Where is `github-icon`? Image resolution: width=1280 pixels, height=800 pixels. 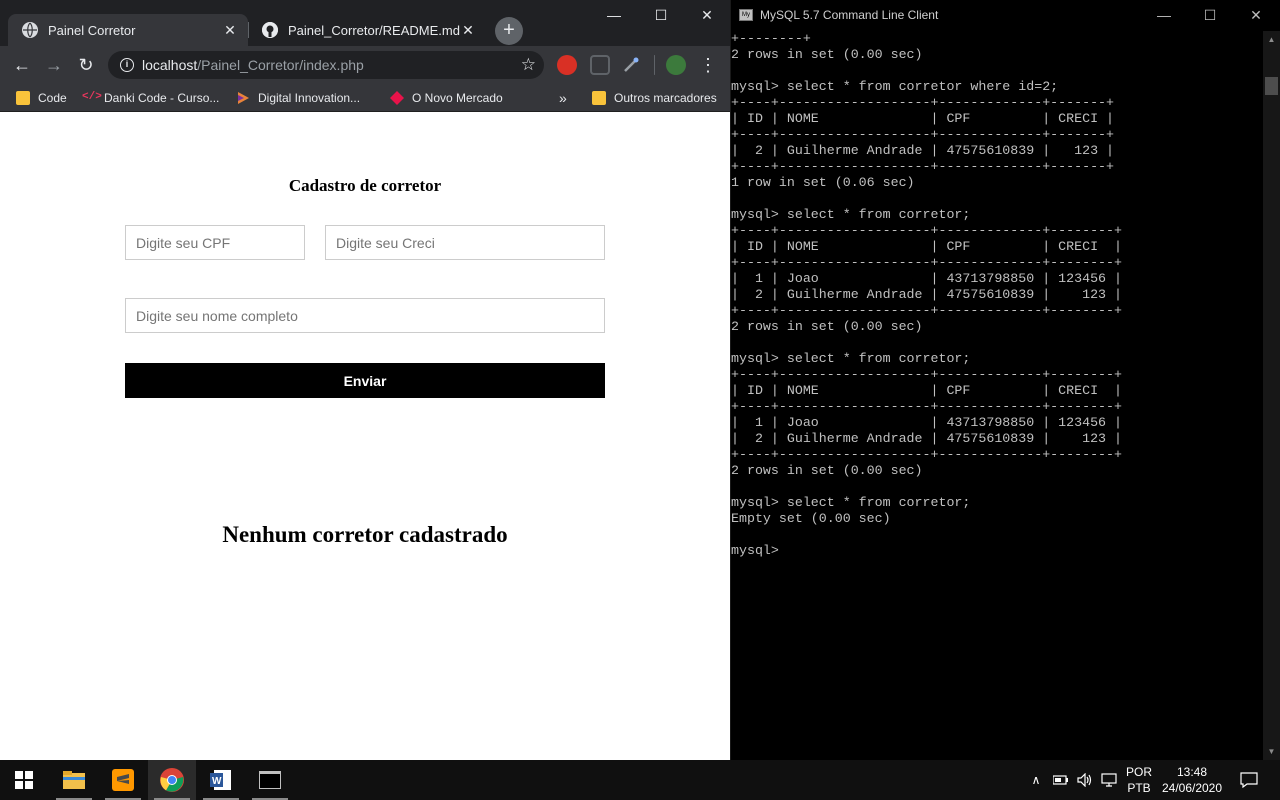 github-icon is located at coordinates (270, 30).